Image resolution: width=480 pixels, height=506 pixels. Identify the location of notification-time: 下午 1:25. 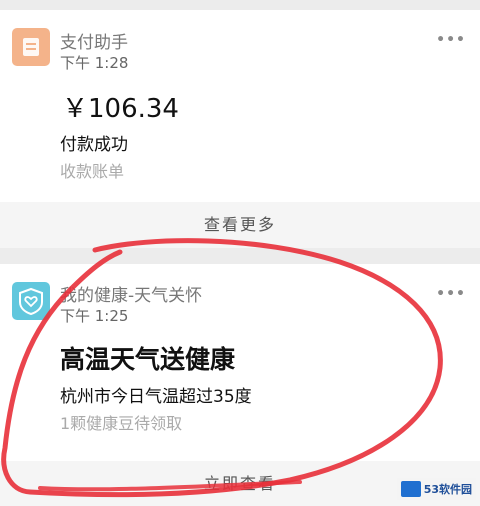
(94, 316).